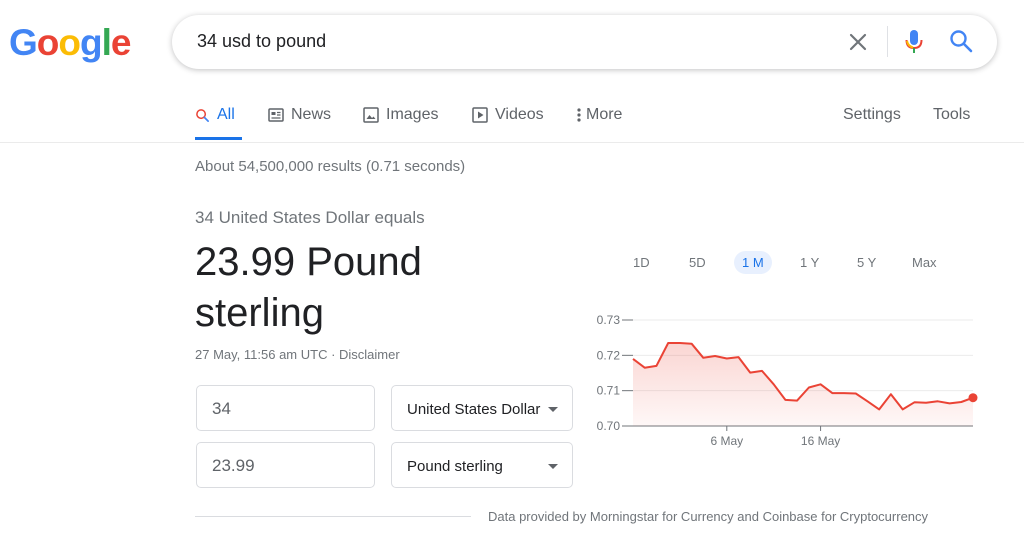 The image size is (1024, 535). I want to click on from-amount-input, so click(287, 409).